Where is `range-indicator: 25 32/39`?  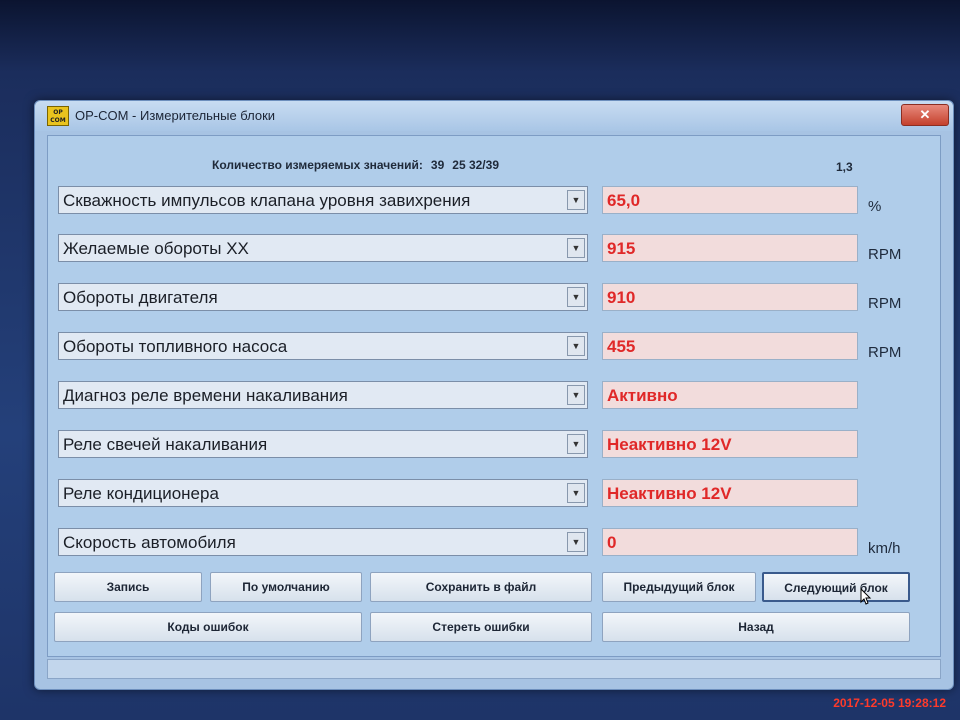 range-indicator: 25 32/39 is located at coordinates (475, 165).